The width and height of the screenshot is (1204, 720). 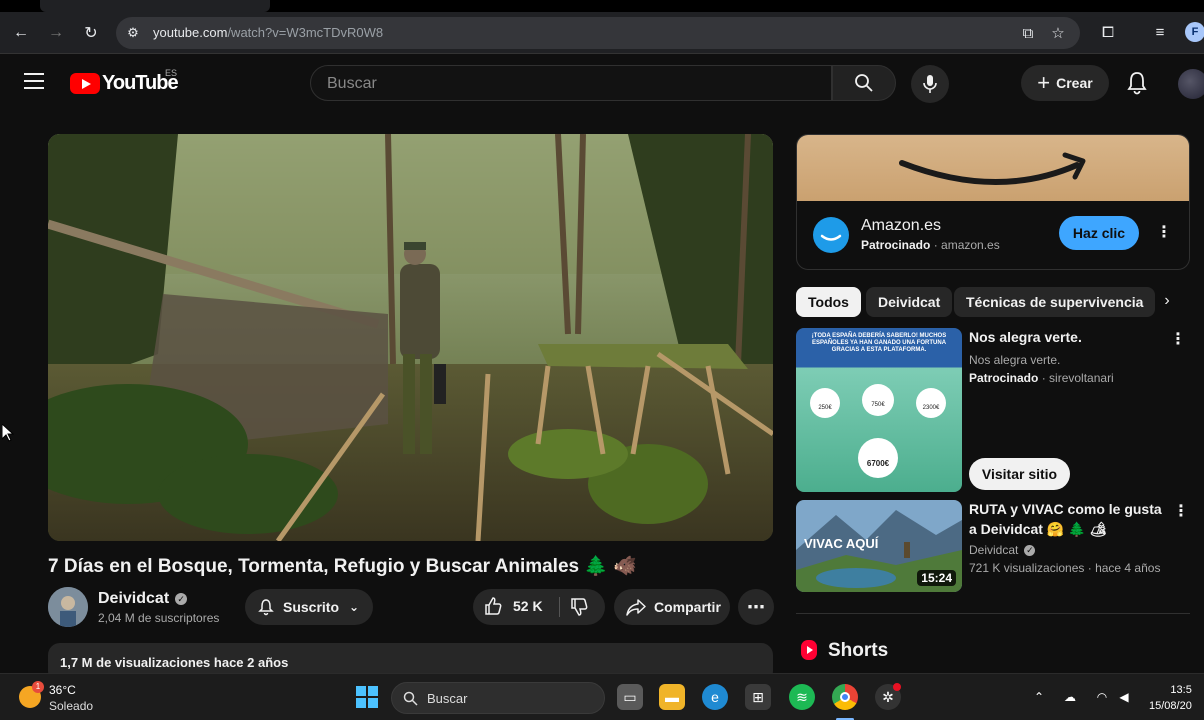 I want to click on plus-icon: +, so click(x=1044, y=82).